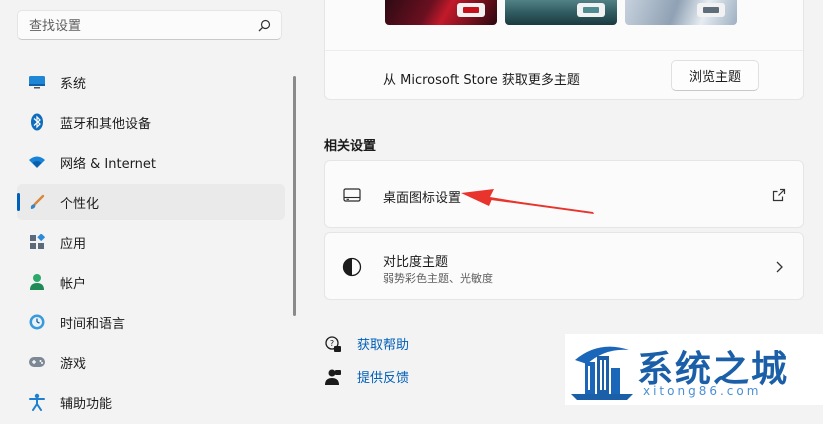 The width and height of the screenshot is (823, 424). I want to click on sidebar-item-gaming: 游戏, so click(151, 362).